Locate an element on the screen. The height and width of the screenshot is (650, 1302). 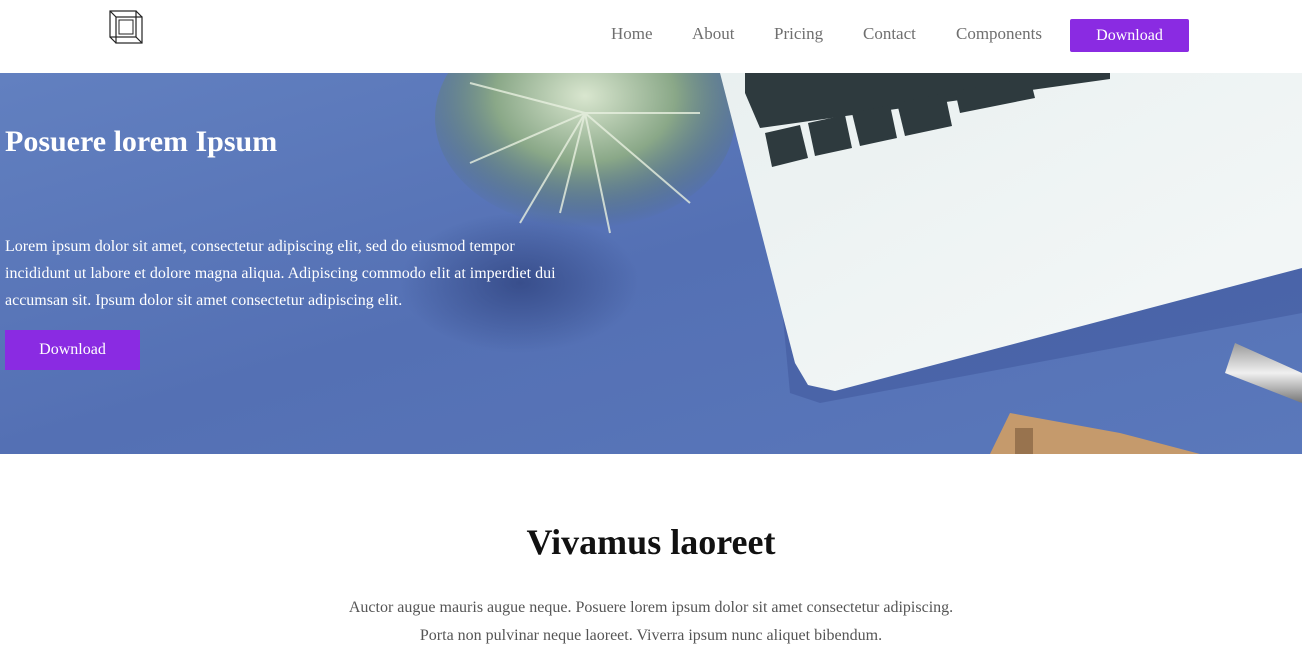
section-title: Vivamus laoreet is located at coordinates (651, 542).